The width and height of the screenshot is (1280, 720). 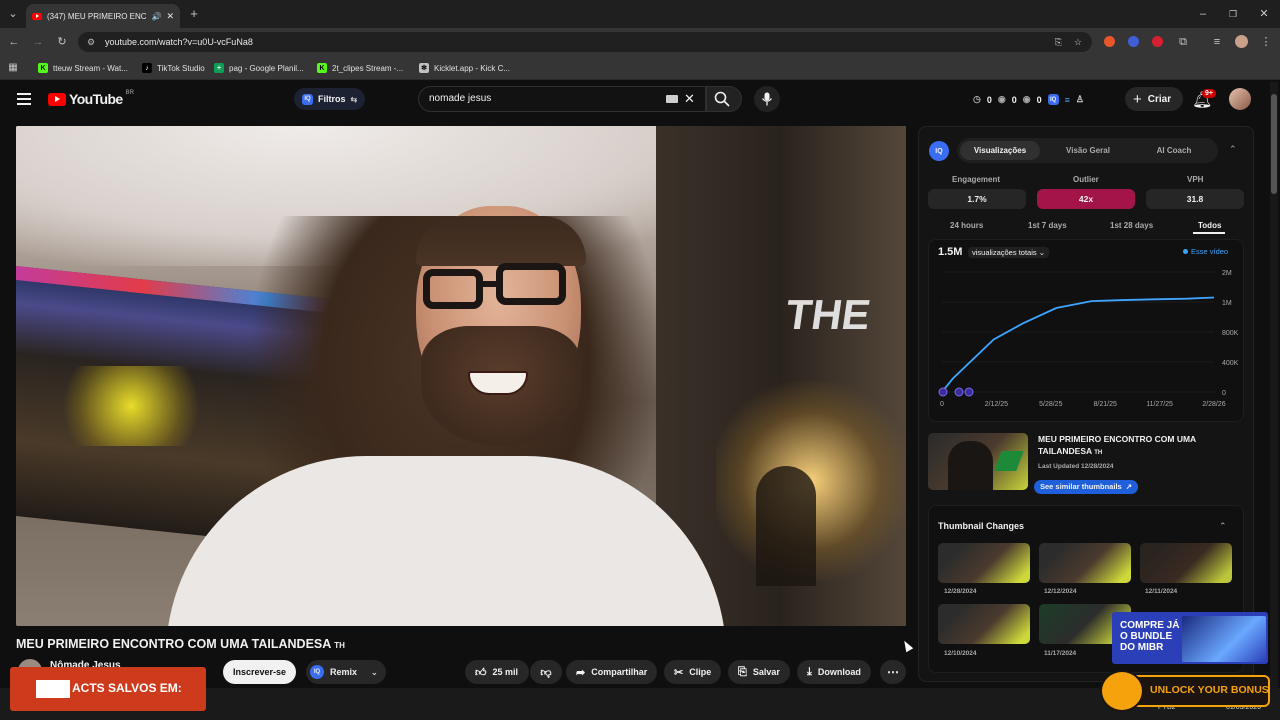 I want to click on counter: 0, so click(x=1014, y=99).